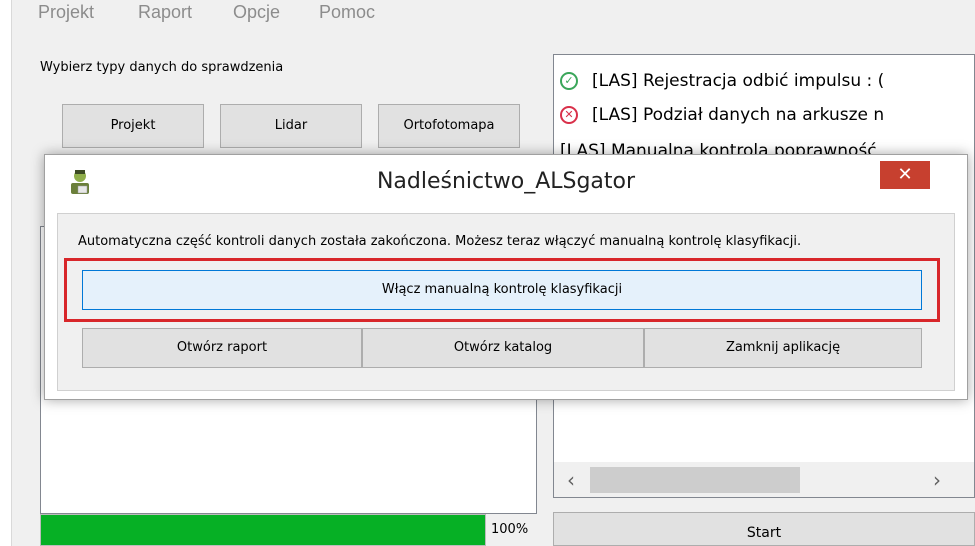  I want to click on menu-item-raport: Raport, so click(165, 12).